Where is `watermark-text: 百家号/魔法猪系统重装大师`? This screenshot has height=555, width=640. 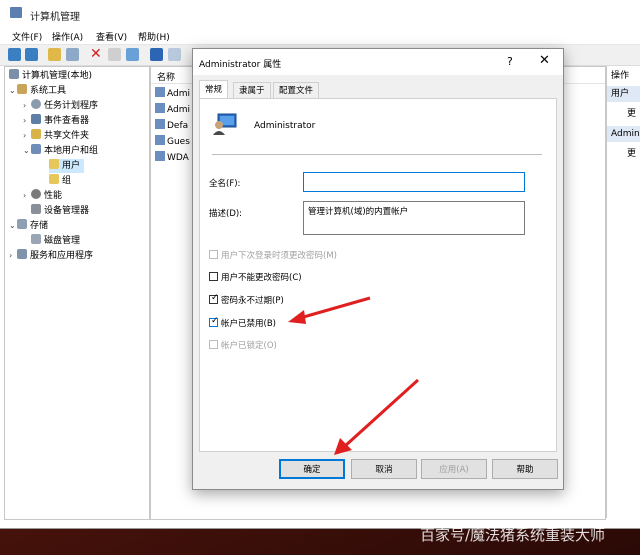
watermark-text: 百家号/魔法猪系统重装大师 is located at coordinates (513, 535).